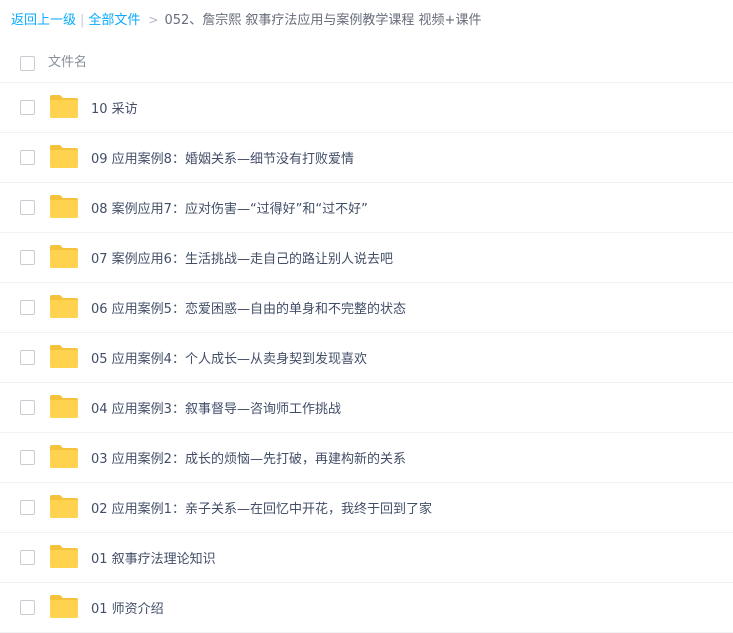 The height and width of the screenshot is (633, 733). I want to click on file-row-3: 08 案例应用7：应对伤害—“过得好”和“过不好”, so click(366, 208).